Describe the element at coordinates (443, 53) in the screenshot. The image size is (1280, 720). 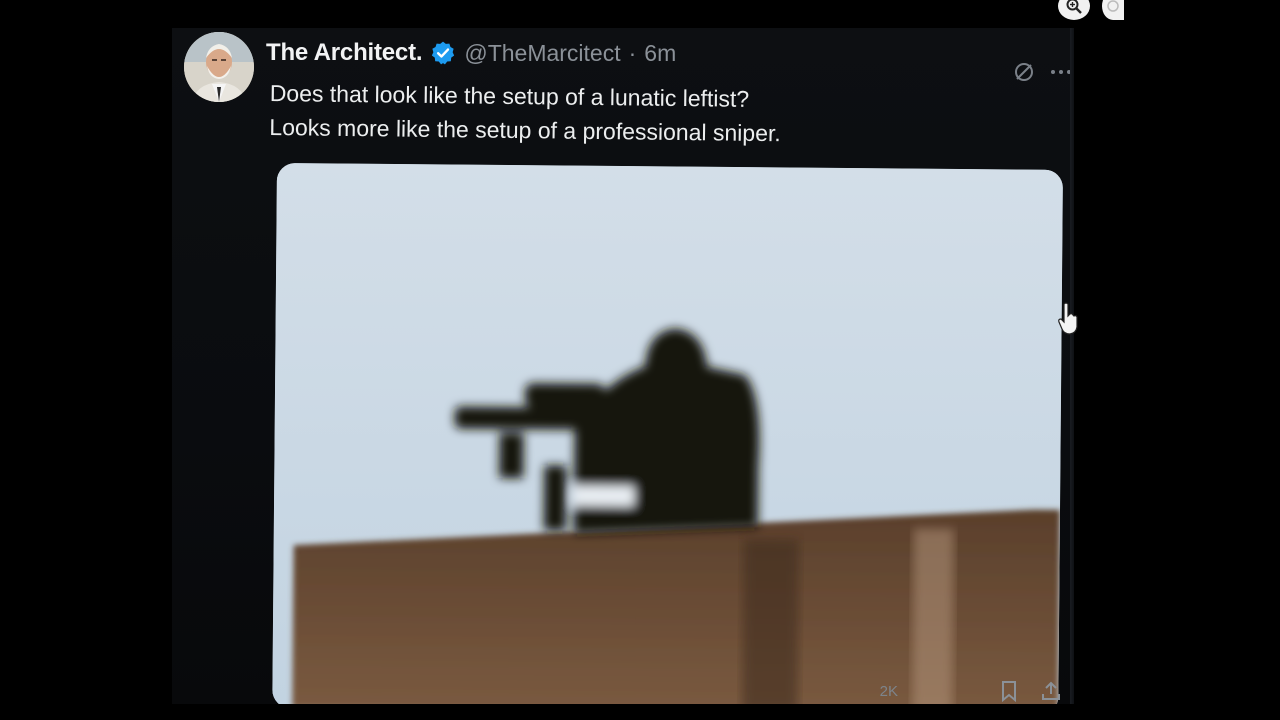
I see `verified-badge-icon` at that location.